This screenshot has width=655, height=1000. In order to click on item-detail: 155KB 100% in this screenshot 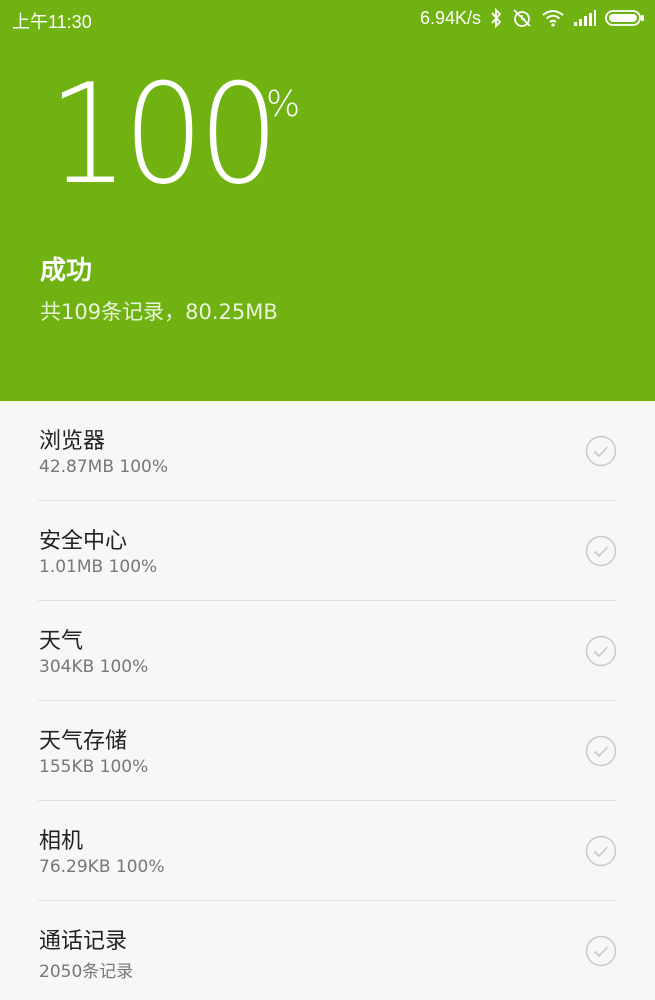, I will do `click(94, 767)`.